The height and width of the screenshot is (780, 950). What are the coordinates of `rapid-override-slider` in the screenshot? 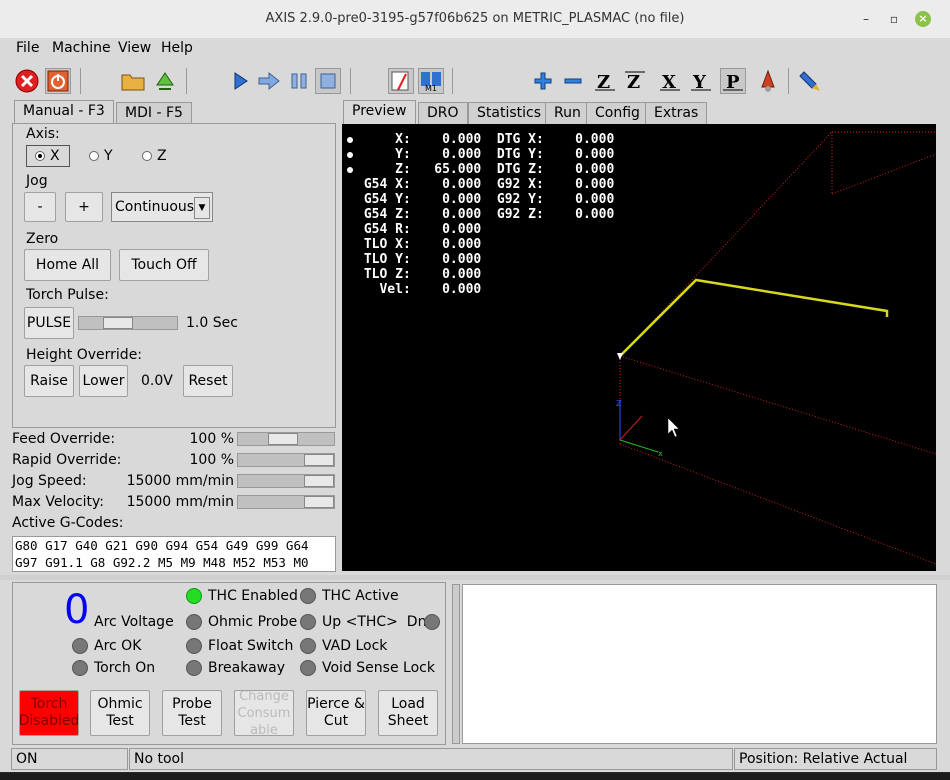 It's located at (286, 460).